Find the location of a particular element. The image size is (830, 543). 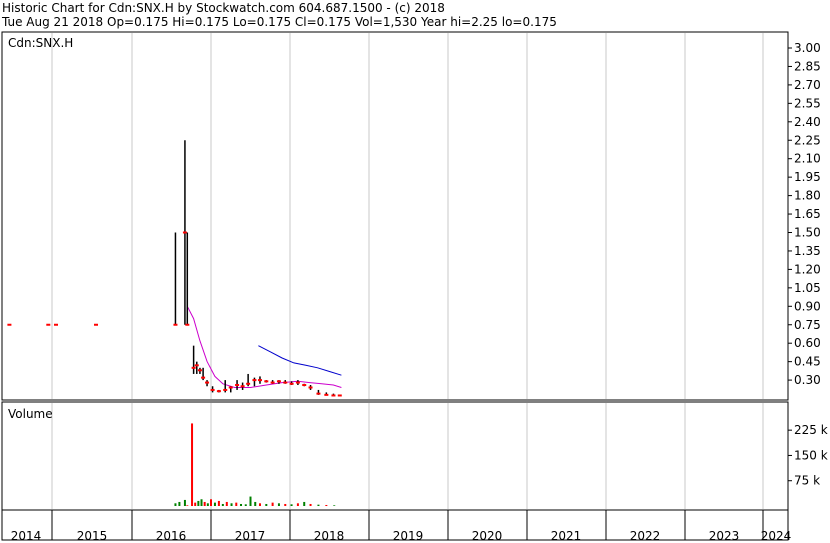

price-tick-label: 1.95 is located at coordinates (807, 177).